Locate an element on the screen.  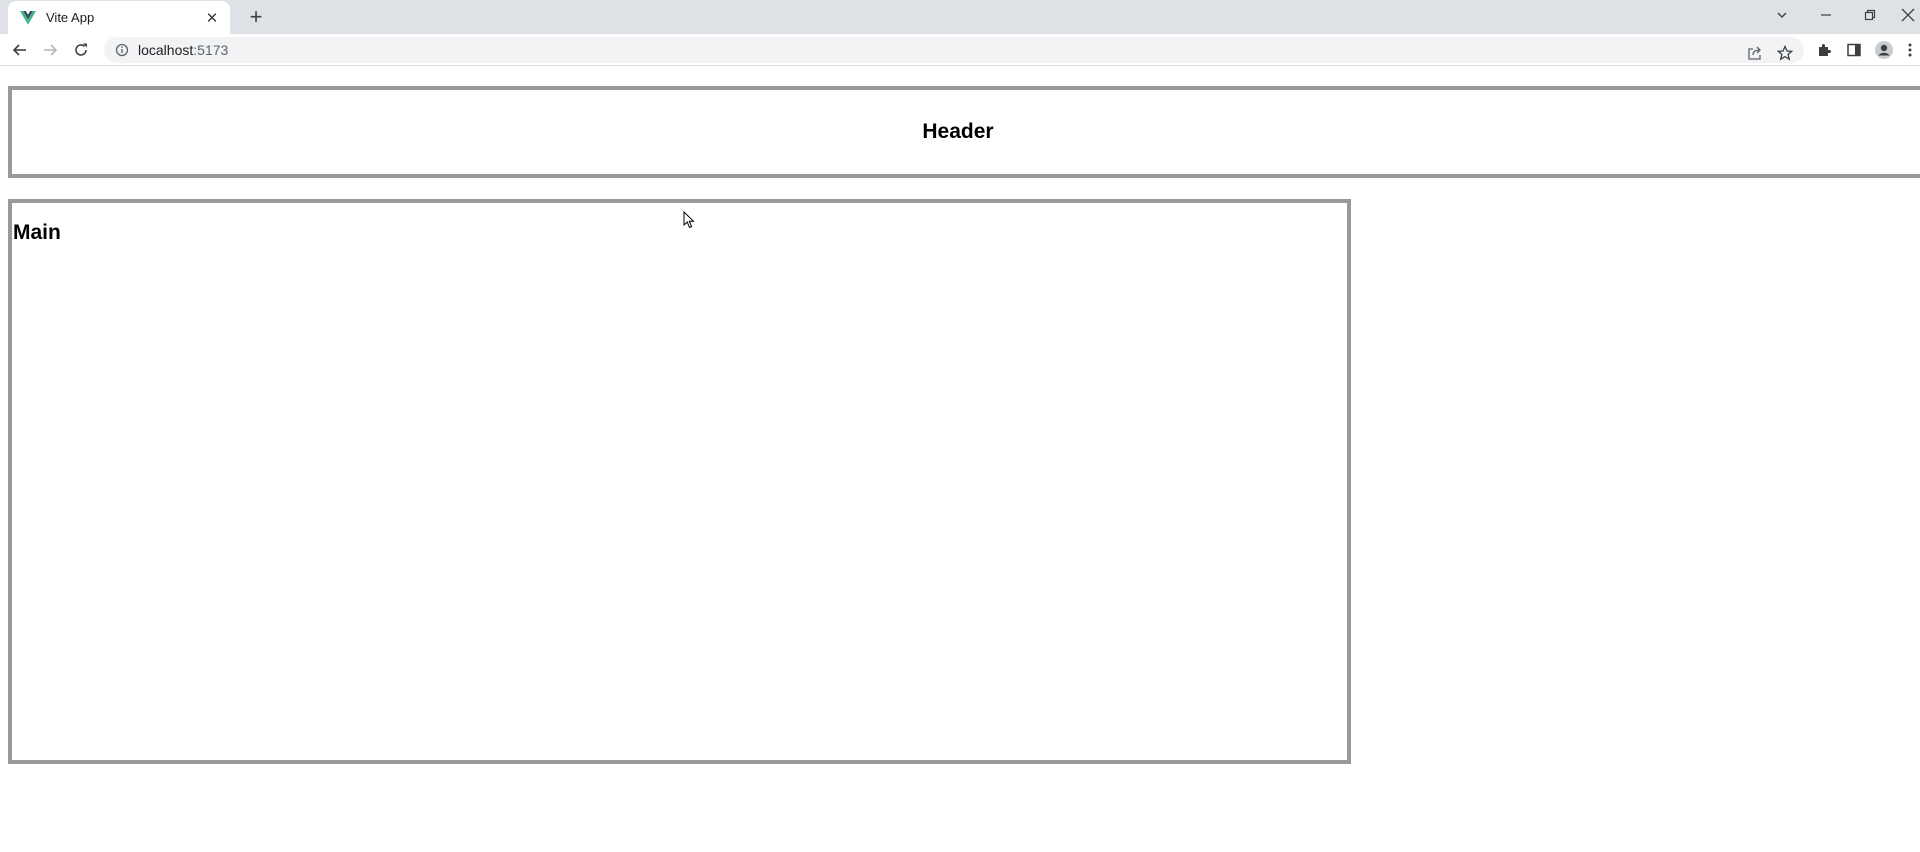
address-bar: localhost:5173 is located at coordinates (954, 50).